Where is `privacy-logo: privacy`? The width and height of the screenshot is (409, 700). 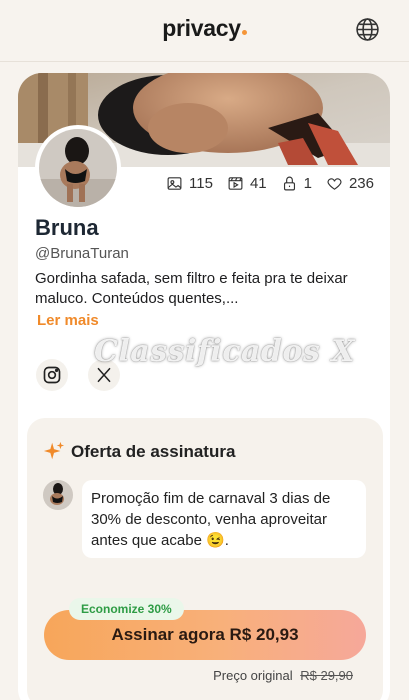
privacy-logo: privacy is located at coordinates (204, 28).